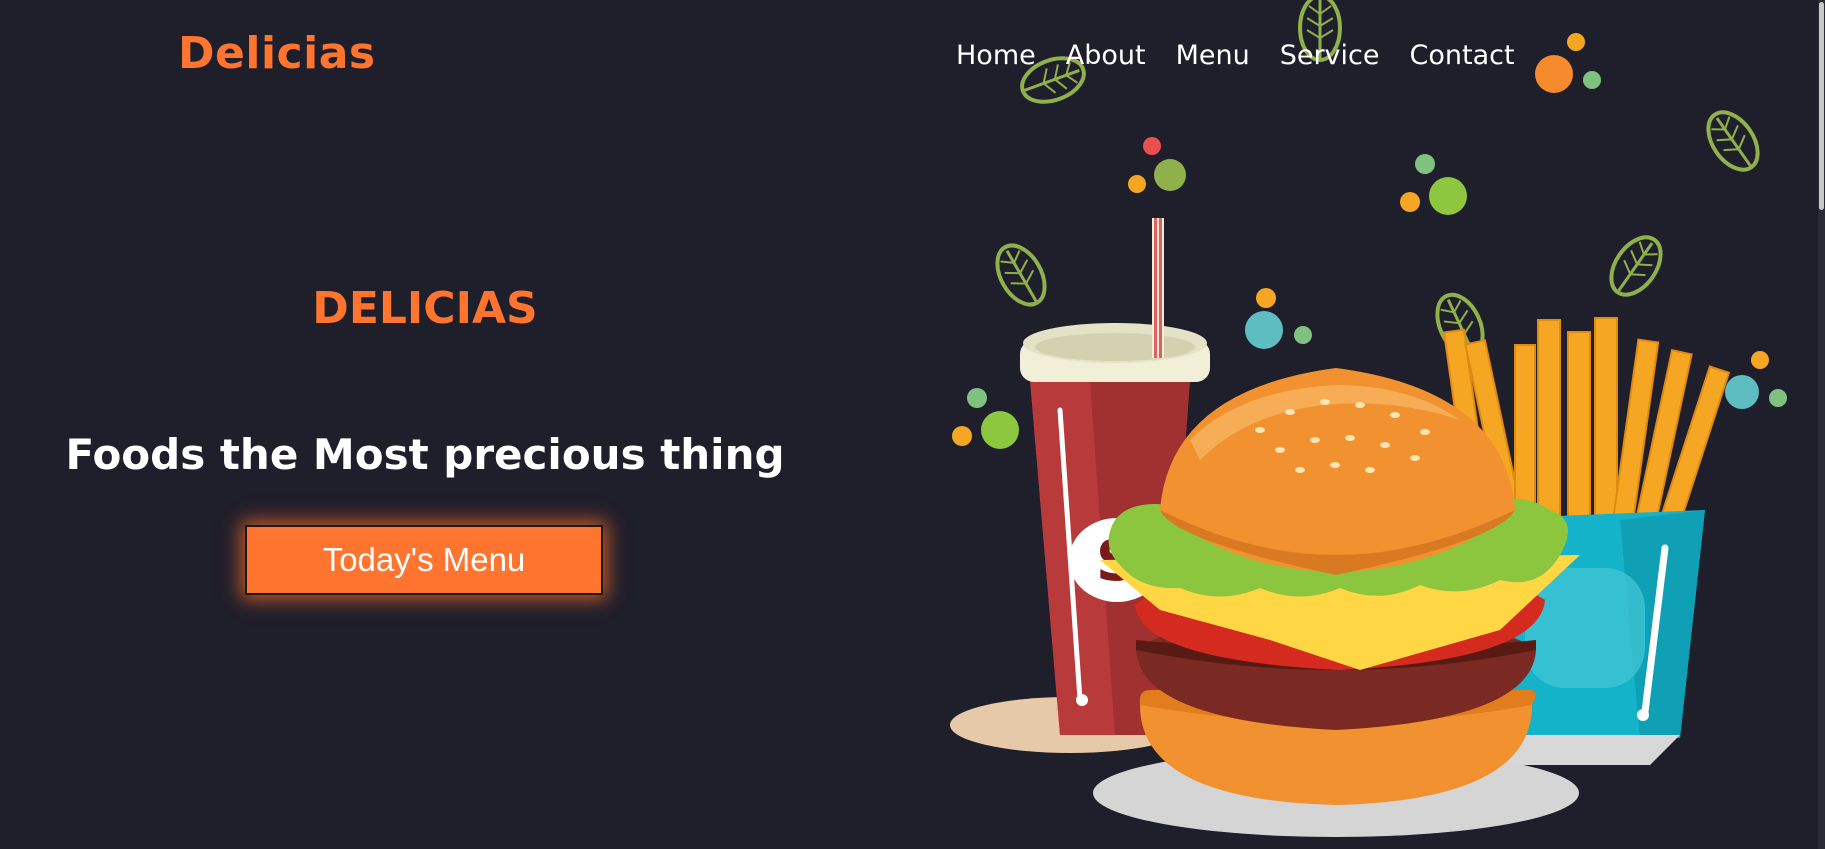 The image size is (1825, 849). What do you see at coordinates (277, 53) in the screenshot?
I see `brand-logo: Delicias` at bounding box center [277, 53].